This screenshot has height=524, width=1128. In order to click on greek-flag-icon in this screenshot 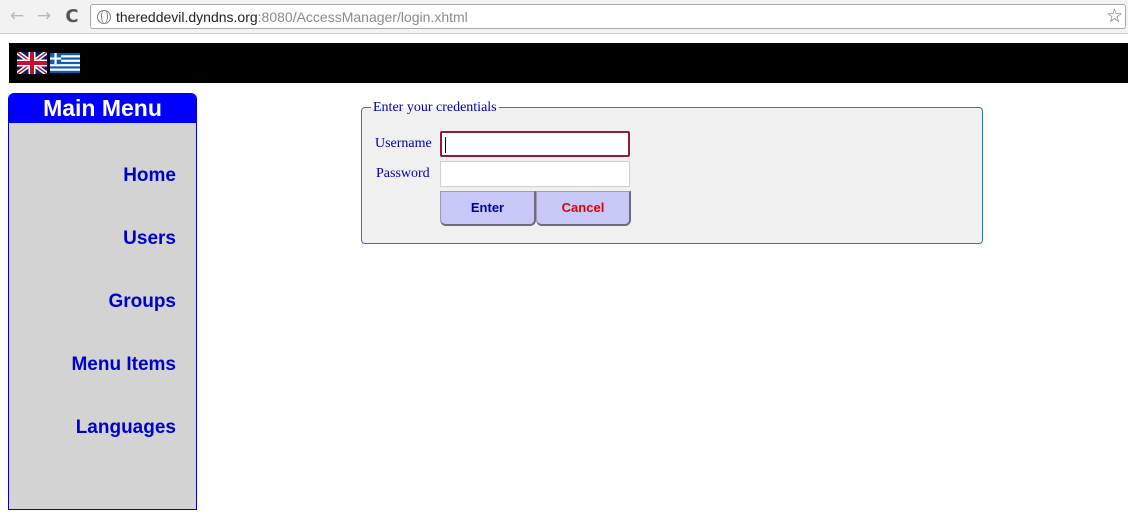, I will do `click(65, 63)`.